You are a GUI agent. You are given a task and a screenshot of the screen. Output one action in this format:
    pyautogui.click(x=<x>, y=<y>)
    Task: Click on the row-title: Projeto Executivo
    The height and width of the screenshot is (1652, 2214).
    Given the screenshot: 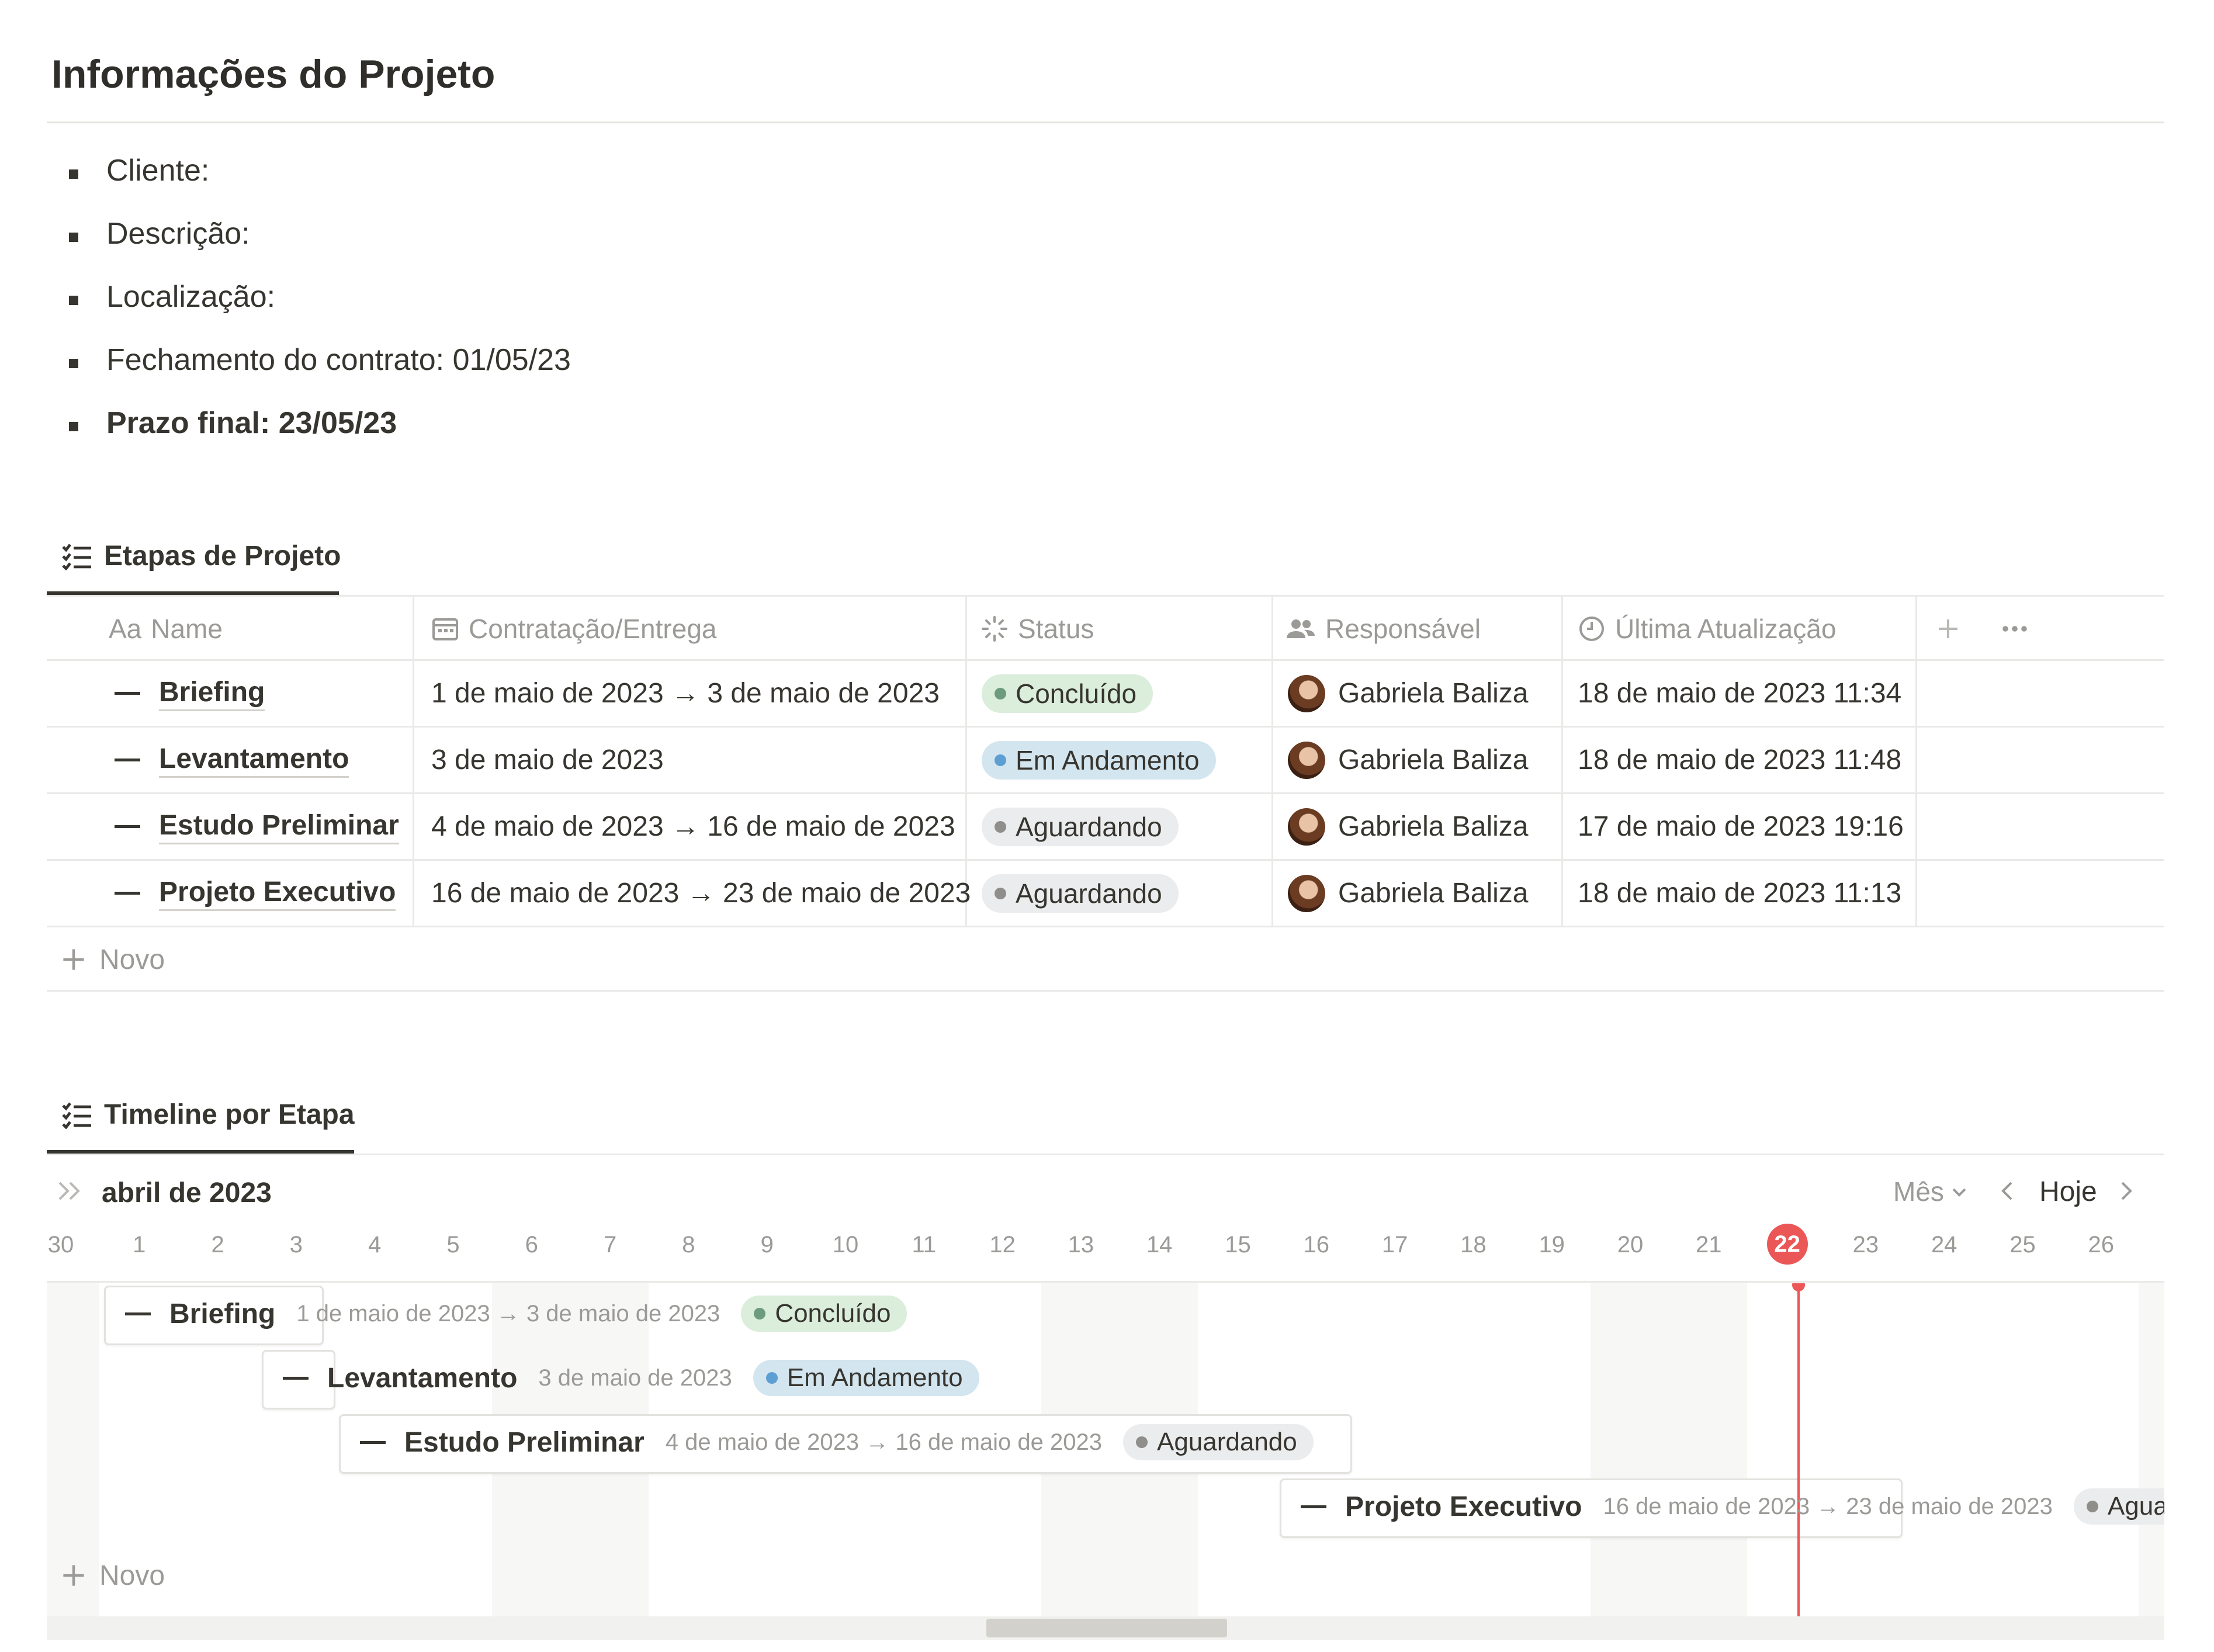 What is the action you would take?
    pyautogui.click(x=277, y=894)
    